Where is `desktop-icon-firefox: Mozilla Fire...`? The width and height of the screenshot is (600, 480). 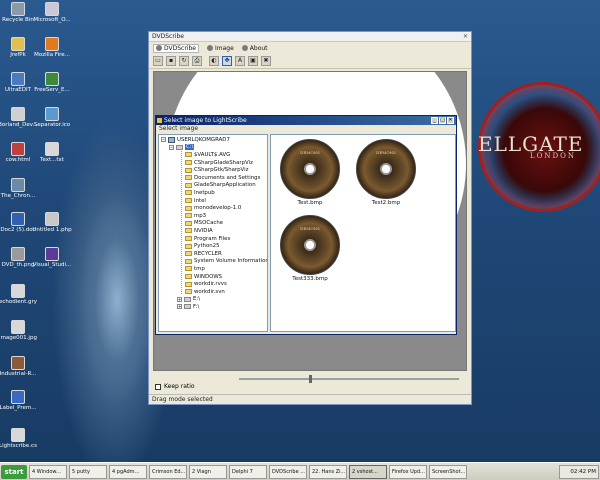
desktop-icon-firefox: Mozilla Fire... is located at coordinates (52, 47).